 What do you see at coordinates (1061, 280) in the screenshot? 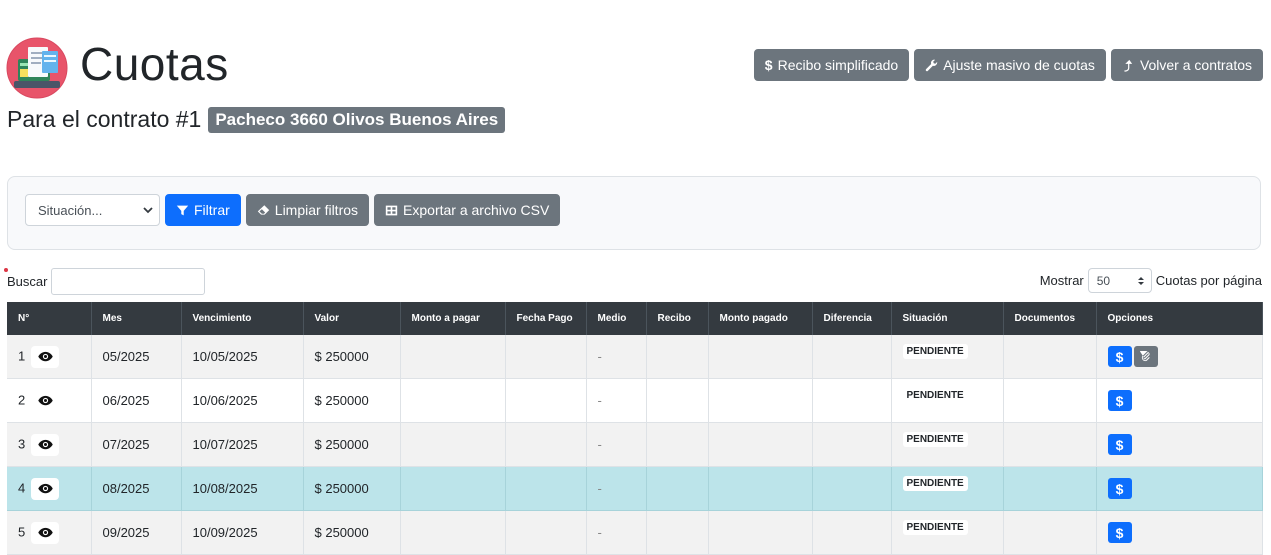
I see `mostrar-label: Mostrar` at bounding box center [1061, 280].